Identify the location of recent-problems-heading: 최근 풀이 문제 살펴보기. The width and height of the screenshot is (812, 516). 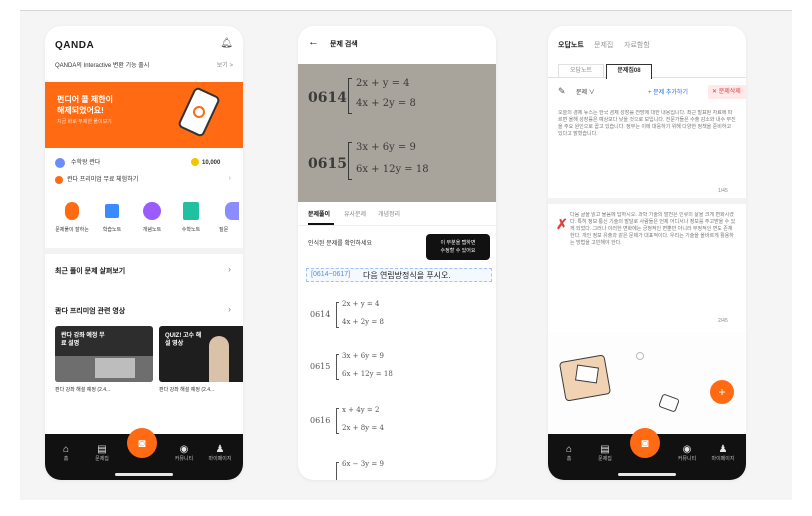
(90, 271).